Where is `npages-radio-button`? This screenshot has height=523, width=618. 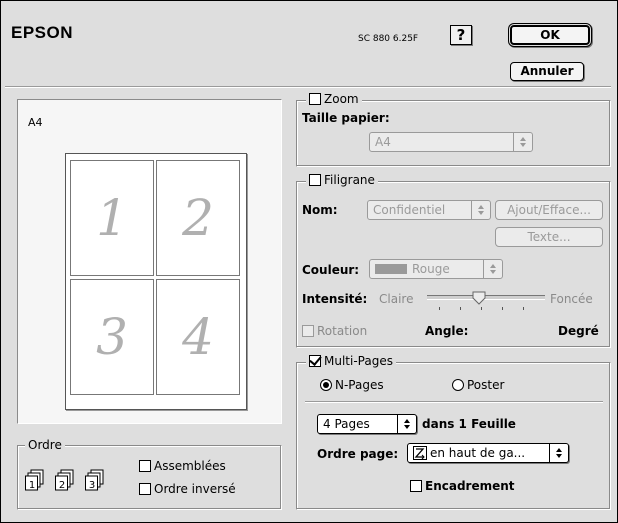 npages-radio-button is located at coordinates (326, 385).